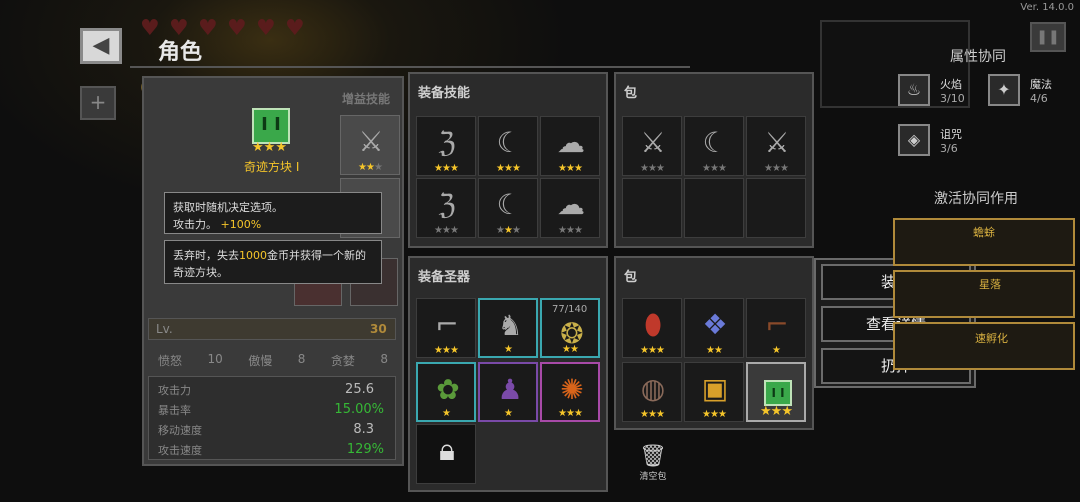 The width and height of the screenshot is (1080, 502). I want to click on panel-title: 装备技能, so click(444, 93).